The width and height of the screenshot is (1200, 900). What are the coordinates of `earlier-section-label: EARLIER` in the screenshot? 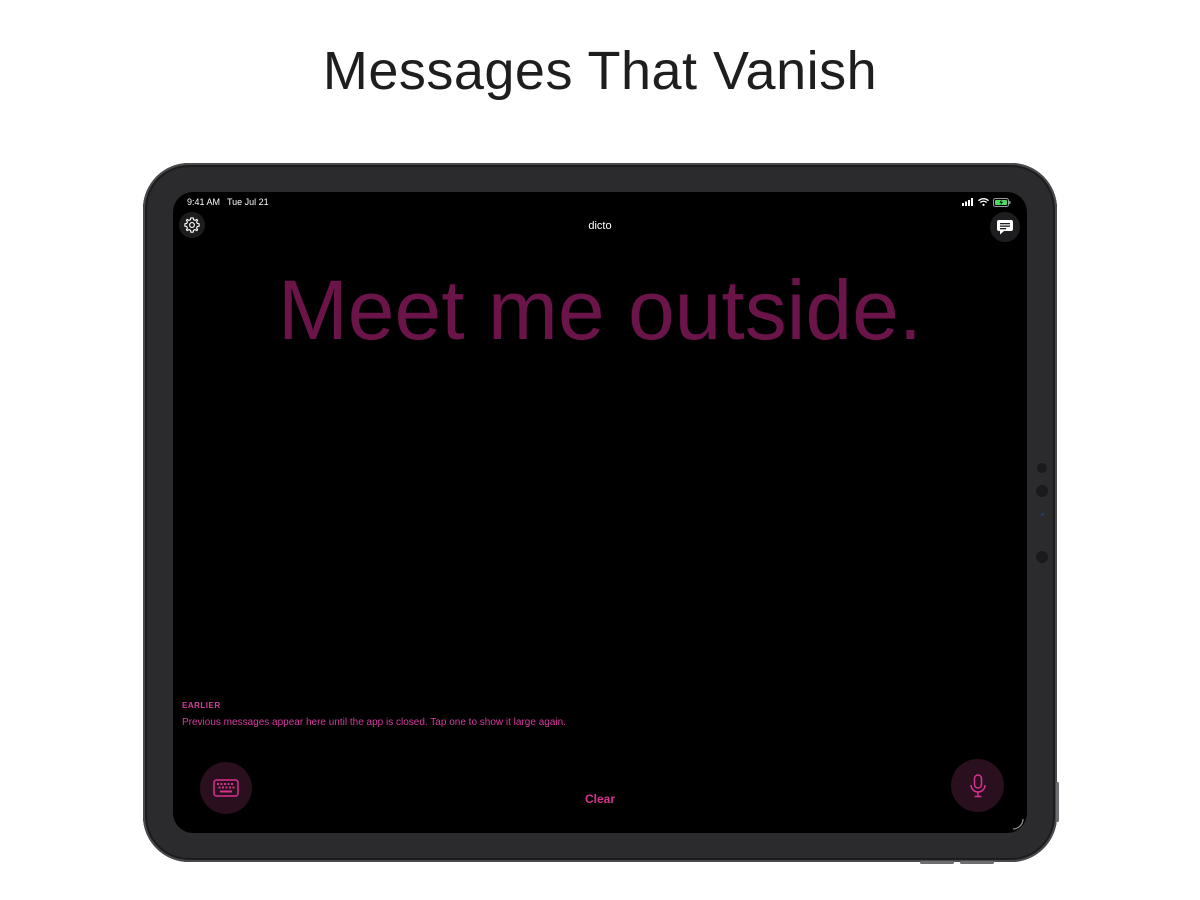 It's located at (201, 705).